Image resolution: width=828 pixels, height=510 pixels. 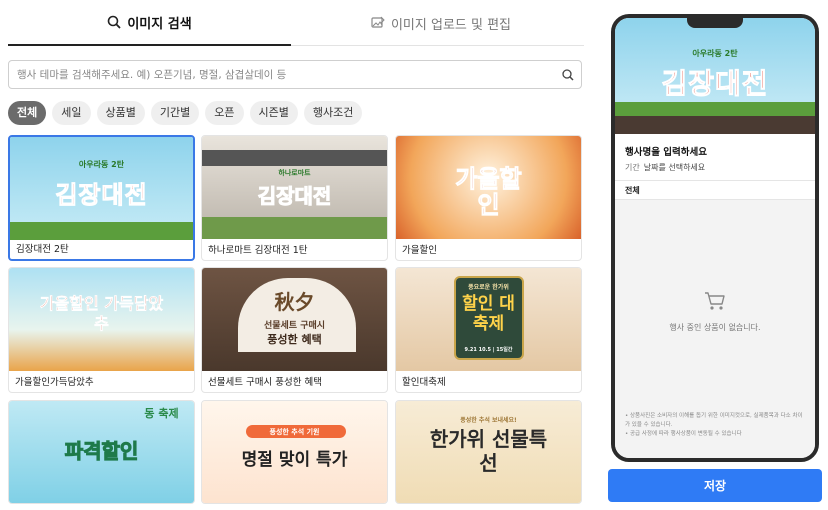 I want to click on thumb-title: 파격할인, so click(x=101, y=451).